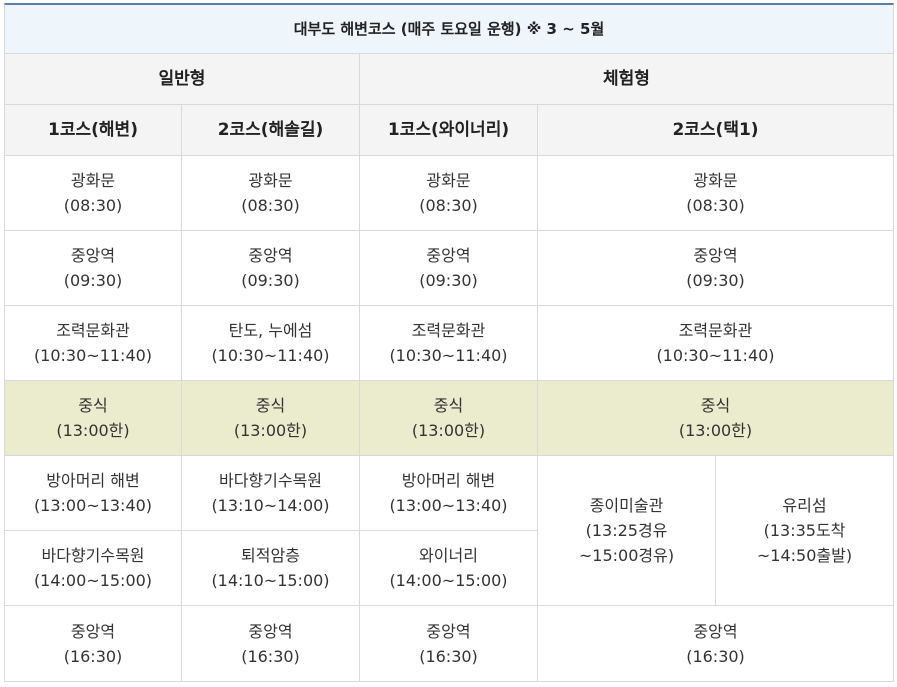 The image size is (897, 687). I want to click on stop-name: 탄도, 누에섬, so click(270, 330).